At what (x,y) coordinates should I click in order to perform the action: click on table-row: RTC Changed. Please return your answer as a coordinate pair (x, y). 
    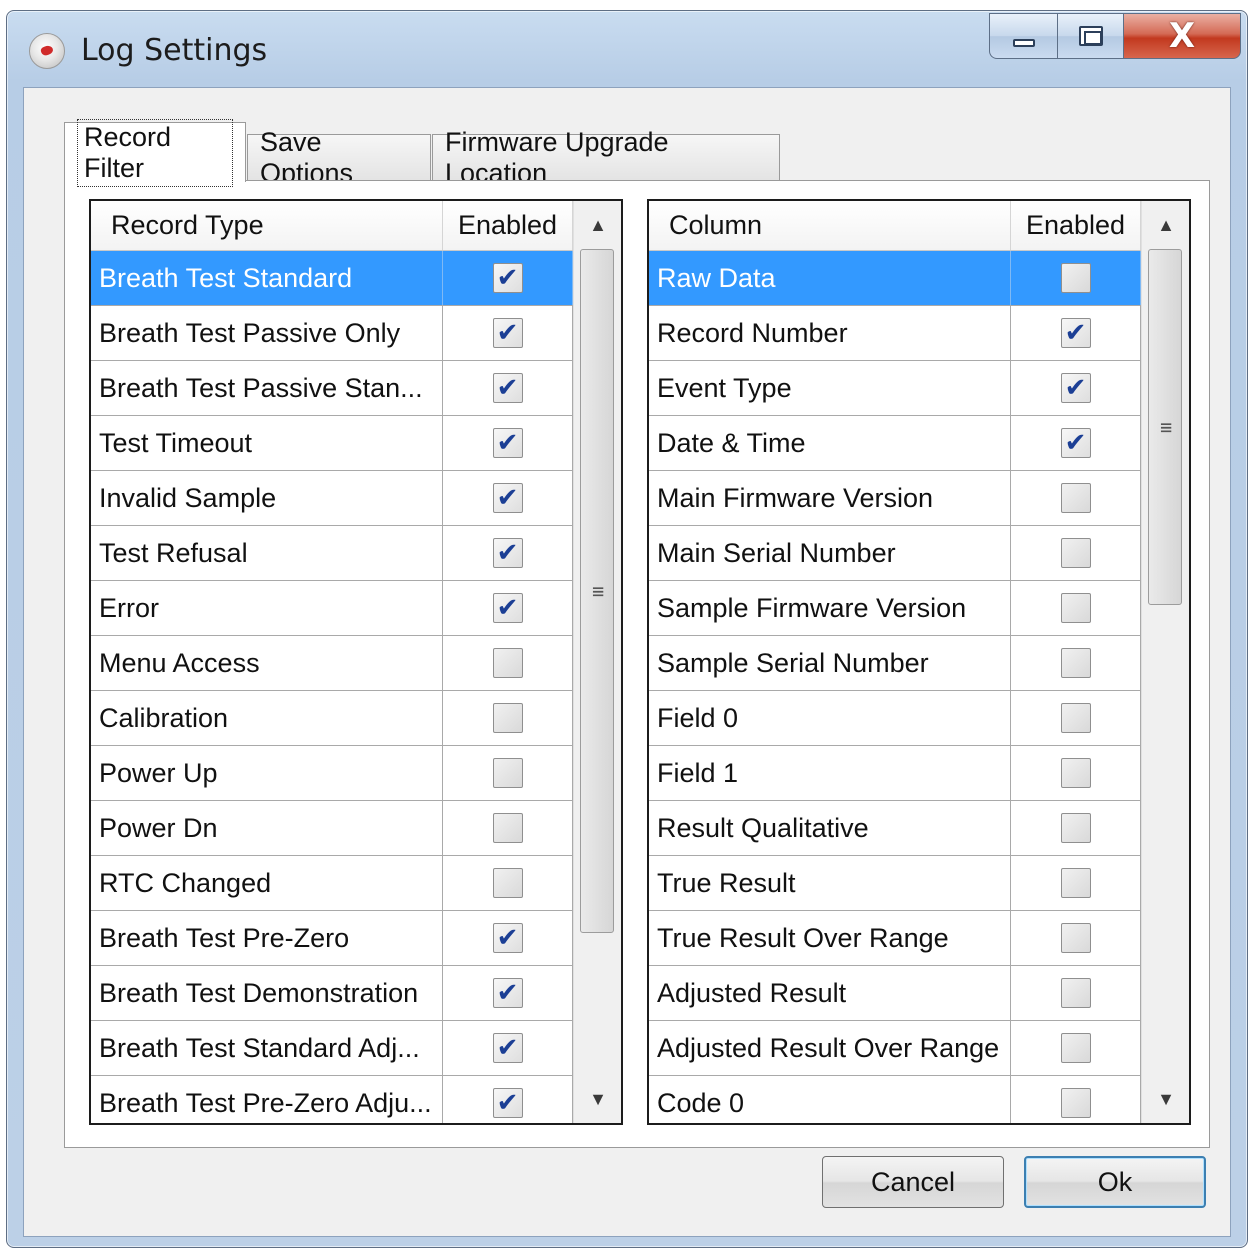
    Looking at the image, I should click on (332, 883).